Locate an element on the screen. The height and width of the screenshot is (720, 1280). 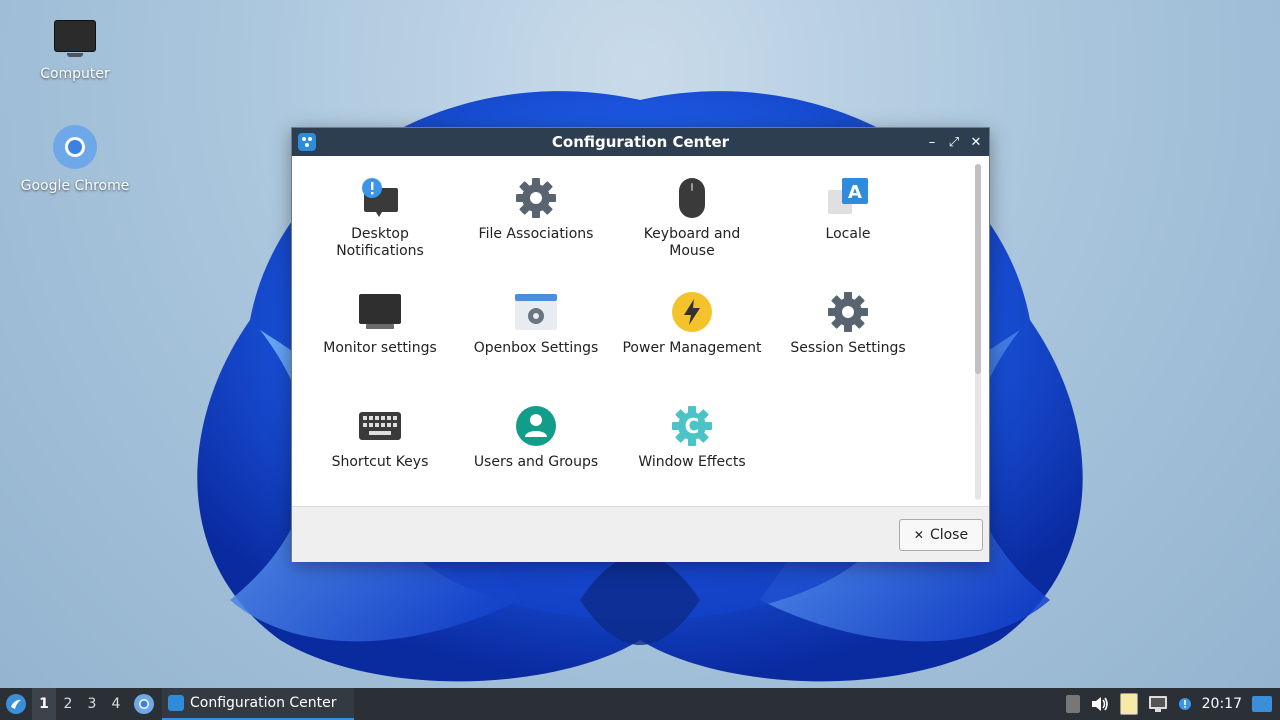
workspace-4: 4 is located at coordinates (116, 704).